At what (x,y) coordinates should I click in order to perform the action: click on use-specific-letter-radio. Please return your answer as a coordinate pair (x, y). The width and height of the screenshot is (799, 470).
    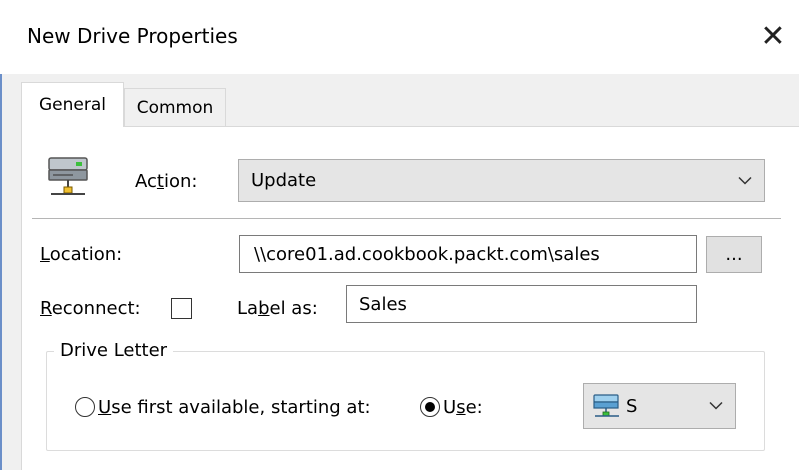
    Looking at the image, I should click on (430, 407).